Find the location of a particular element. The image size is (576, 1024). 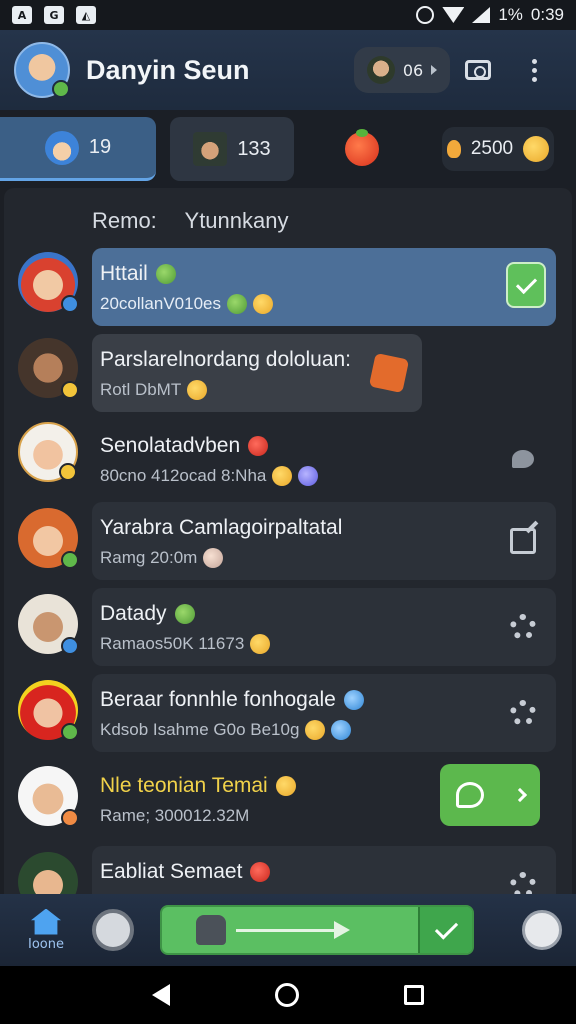

contact-card: Senolatadvben 80cno 412ocad 8:Nha is located at coordinates (324, 459).